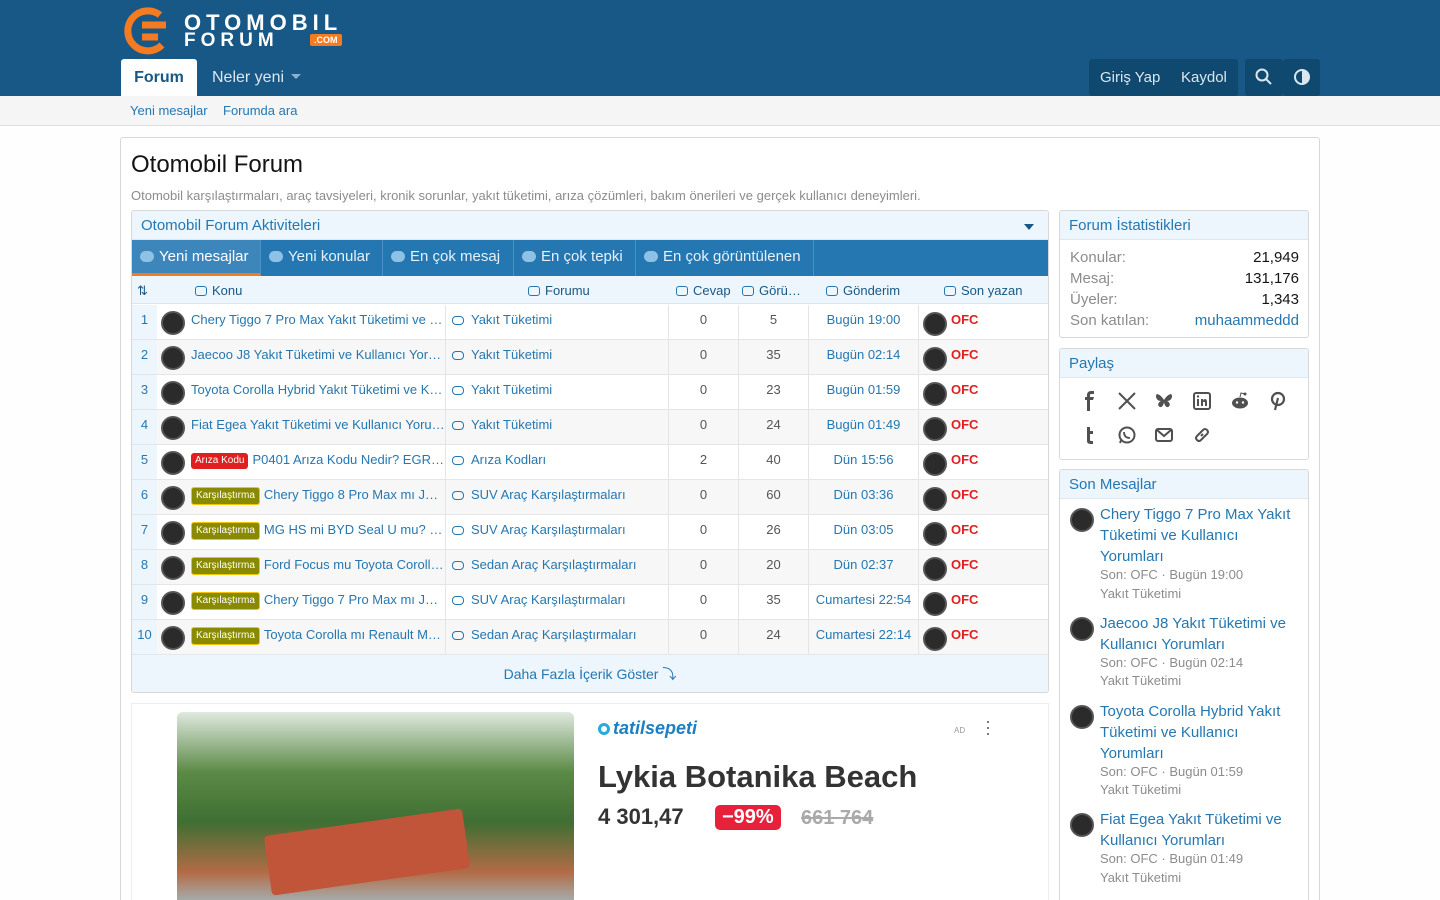  Describe the element at coordinates (590, 673) in the screenshot. I see `show-more-button: Daha Fazla İçerik Göster ⤵` at that location.